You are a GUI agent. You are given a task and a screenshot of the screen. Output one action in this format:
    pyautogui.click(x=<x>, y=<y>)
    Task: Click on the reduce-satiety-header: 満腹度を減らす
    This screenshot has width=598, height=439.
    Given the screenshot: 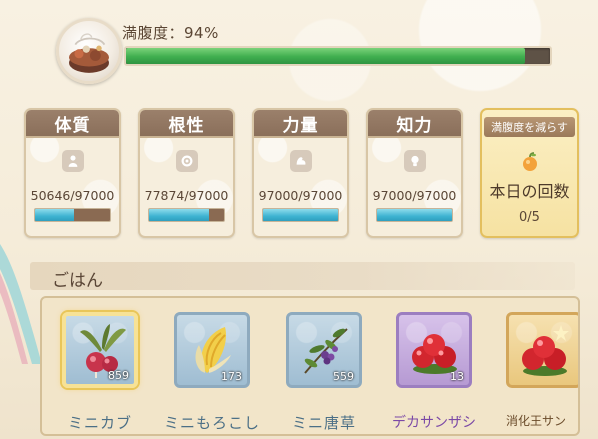 What is the action you would take?
    pyautogui.click(x=529, y=127)
    